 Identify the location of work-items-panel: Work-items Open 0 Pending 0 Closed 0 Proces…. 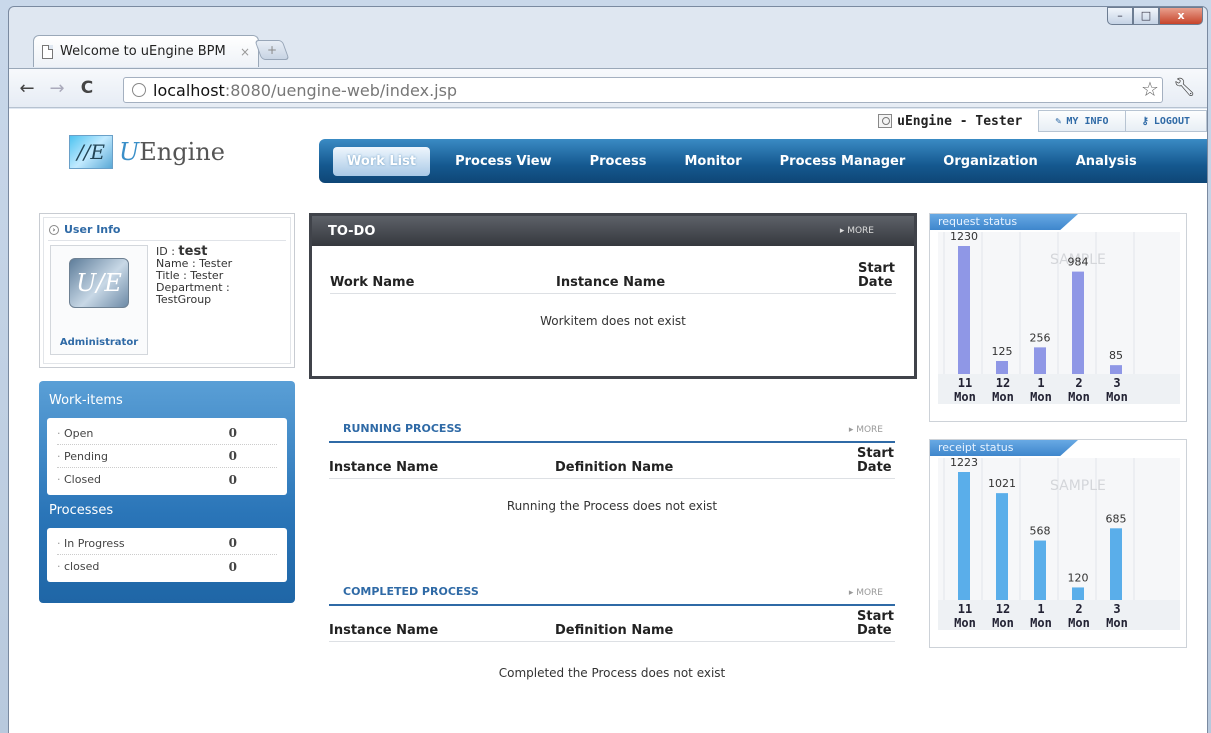
(167, 492).